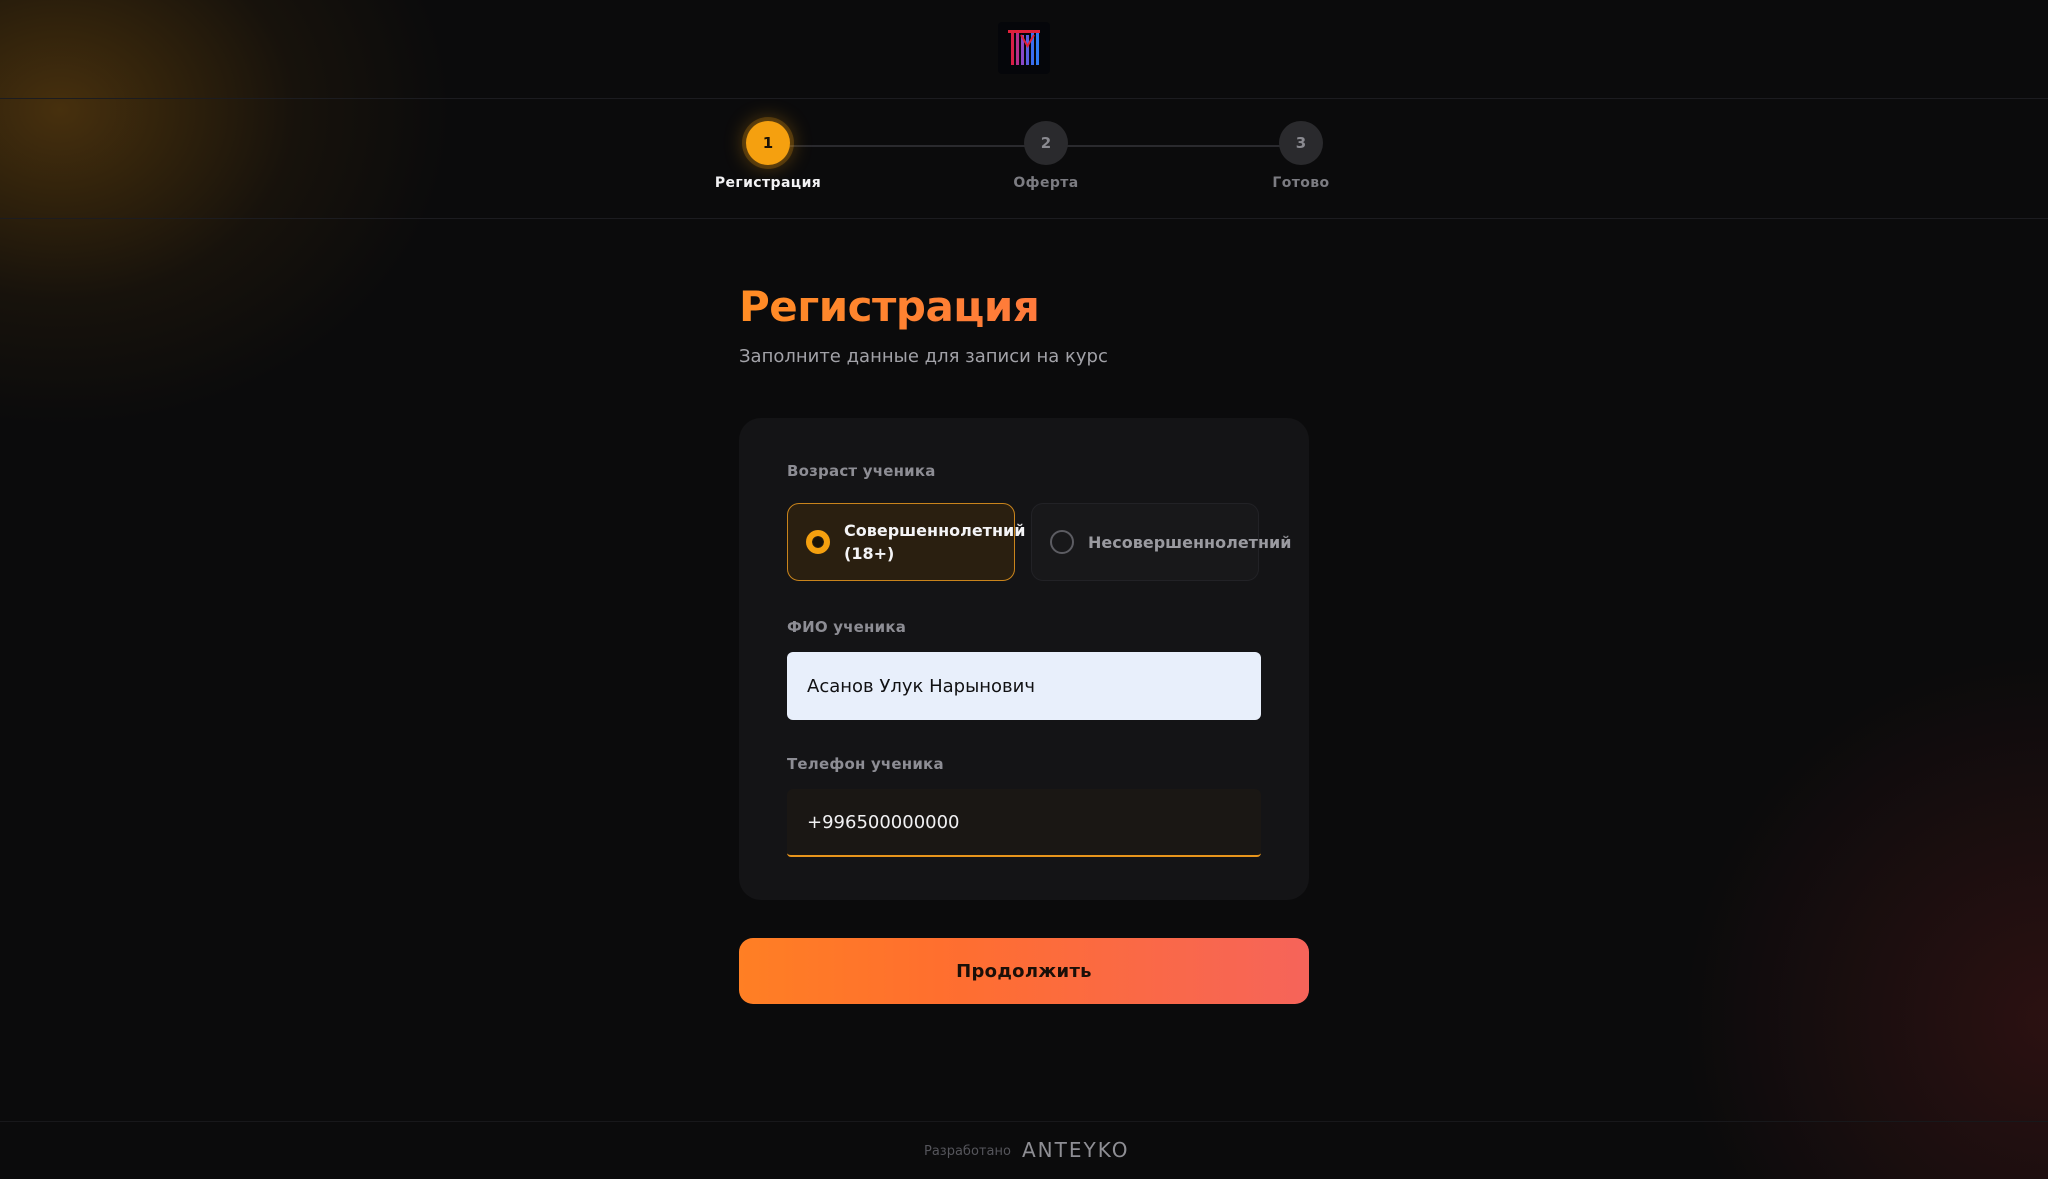 The image size is (2048, 1179). Describe the element at coordinates (1301, 143) in the screenshot. I see `step-number: 3` at that location.